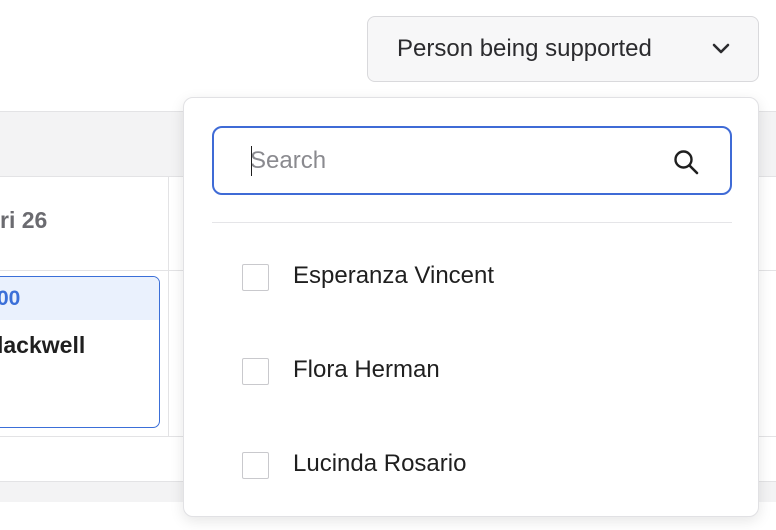 The height and width of the screenshot is (530, 776). What do you see at coordinates (450, 160) in the screenshot?
I see `search-input` at bounding box center [450, 160].